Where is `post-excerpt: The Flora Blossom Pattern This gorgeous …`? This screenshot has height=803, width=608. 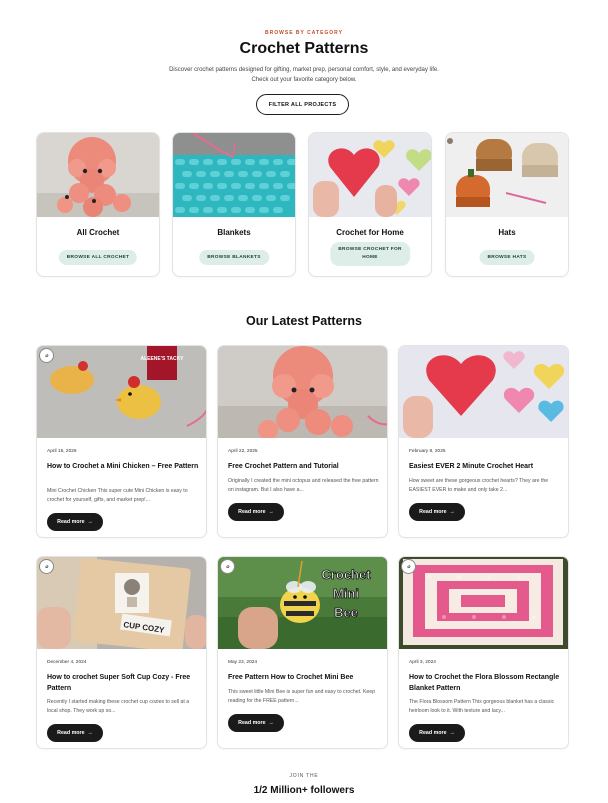 post-excerpt: The Flora Blossom Pattern This gorgeous … is located at coordinates (482, 706).